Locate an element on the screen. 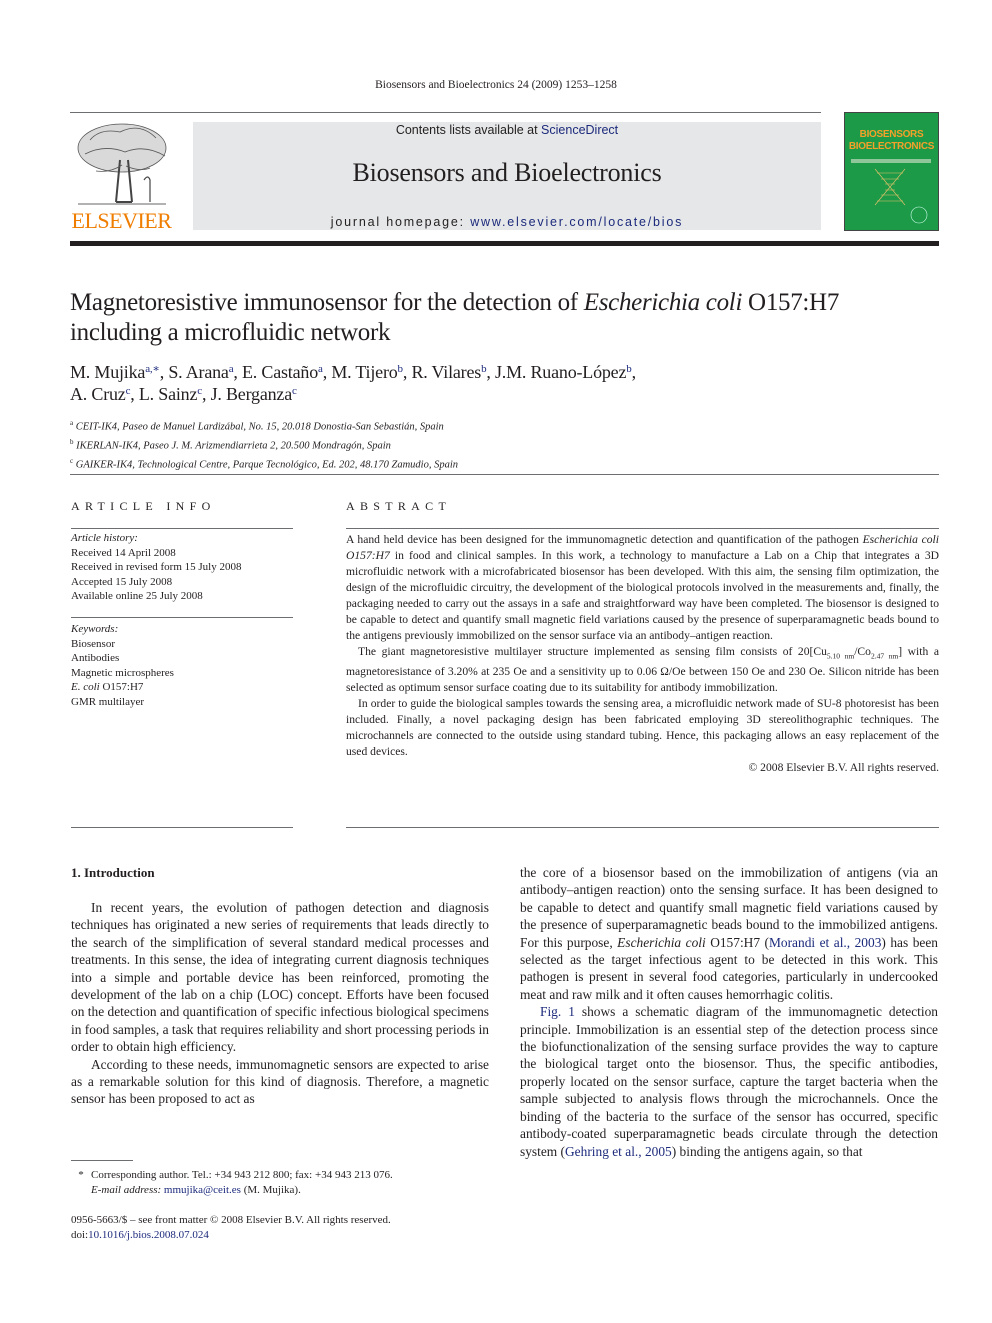 The height and width of the screenshot is (1323, 992). author: R. Vilaresb is located at coordinates (448, 372).